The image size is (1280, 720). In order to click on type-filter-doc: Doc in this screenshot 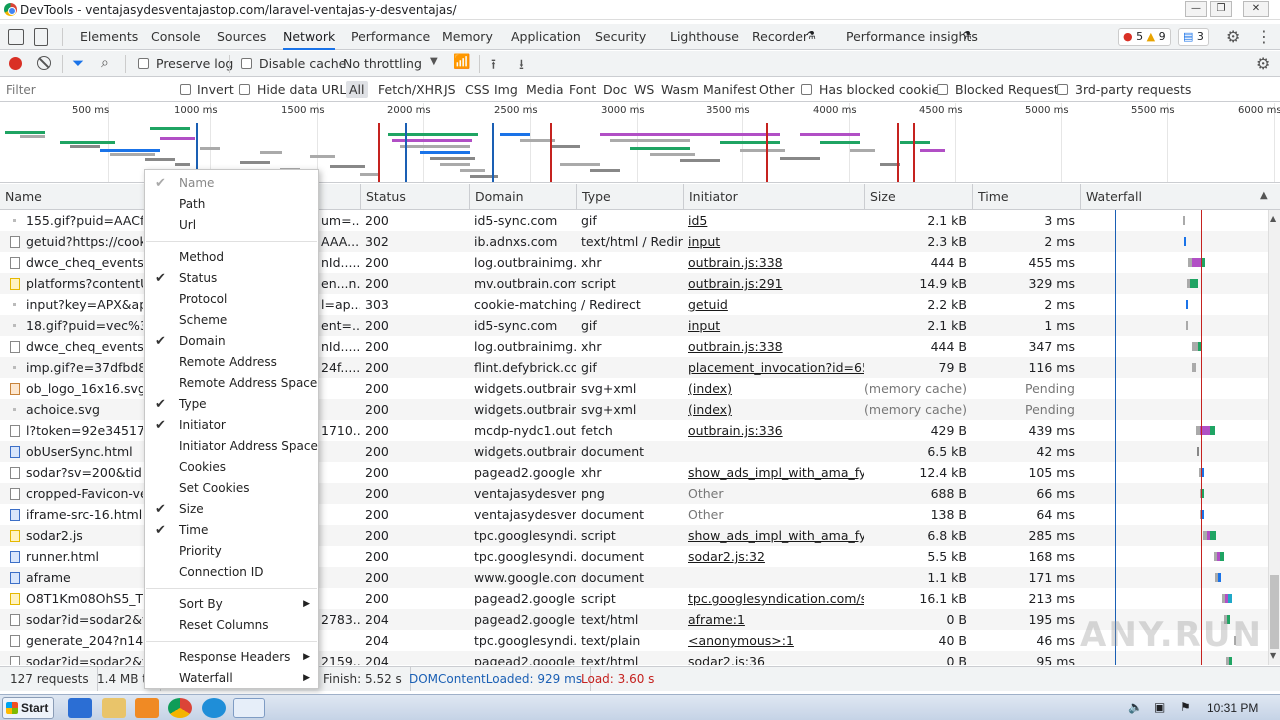, I will do `click(615, 89)`.